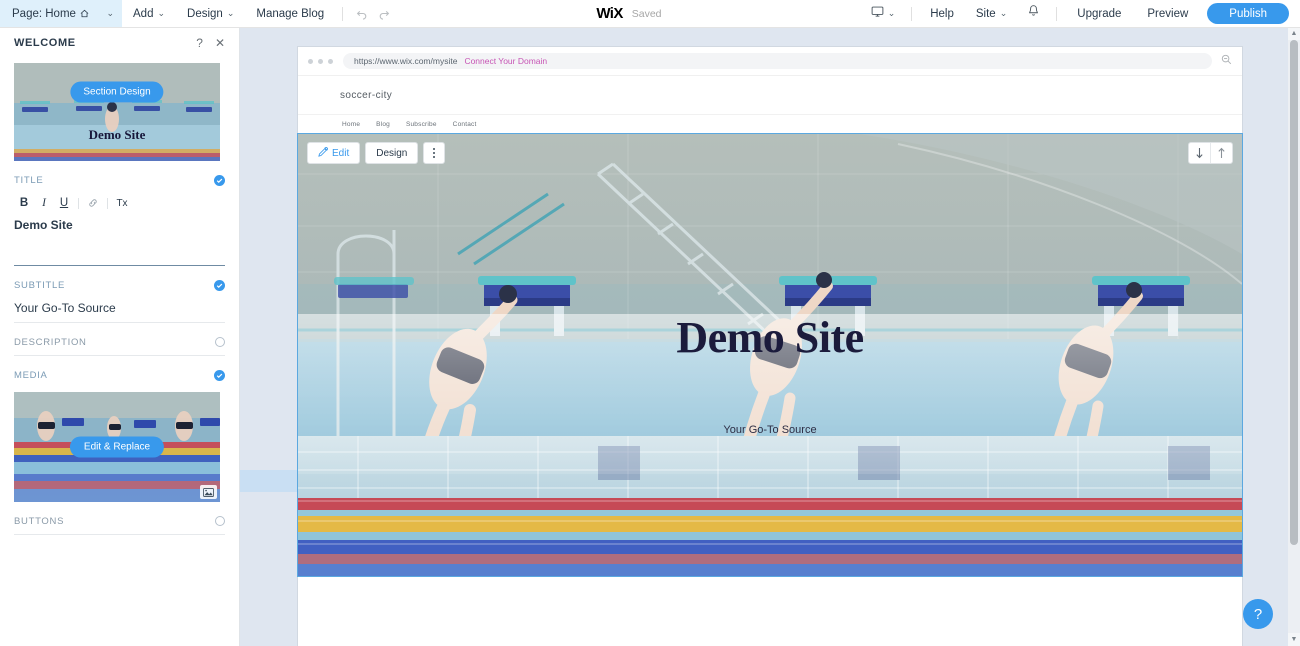 This screenshot has width=1300, height=646. What do you see at coordinates (44, 13) in the screenshot?
I see `page-selector-text: Page: Home` at bounding box center [44, 13].